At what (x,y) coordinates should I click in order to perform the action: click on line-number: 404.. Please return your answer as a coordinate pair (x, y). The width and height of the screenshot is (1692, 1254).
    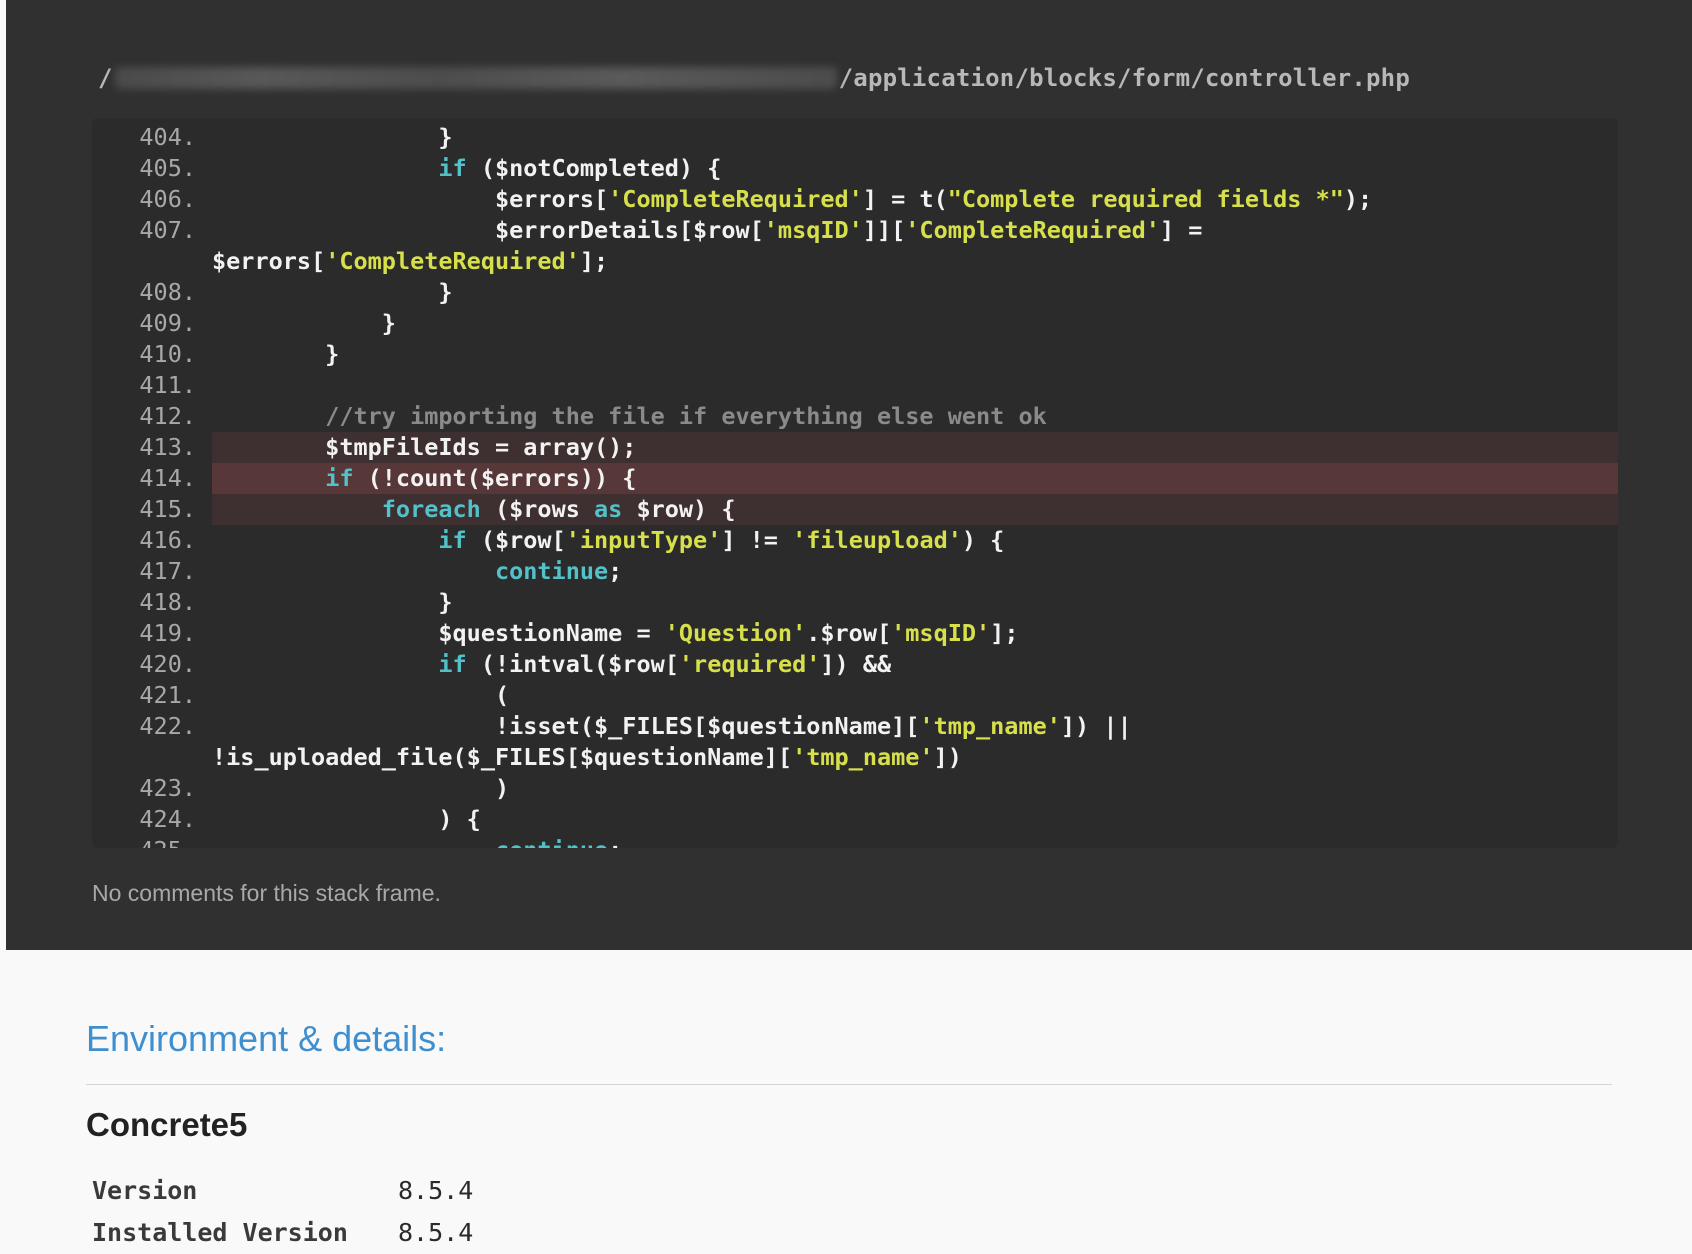
    Looking at the image, I should click on (167, 137).